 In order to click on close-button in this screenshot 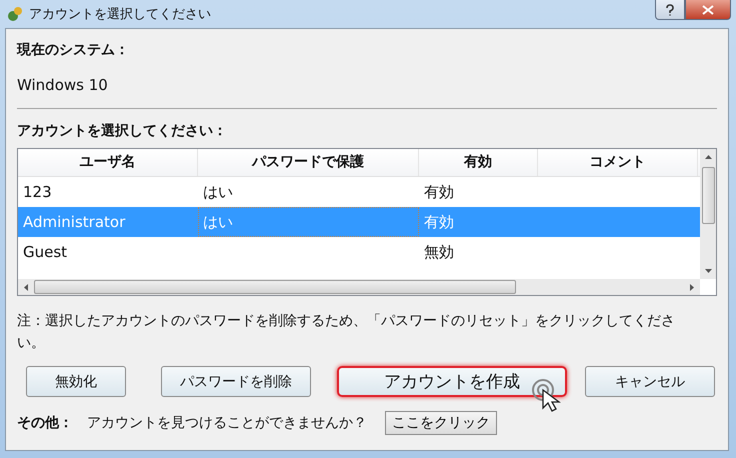, I will do `click(708, 10)`.